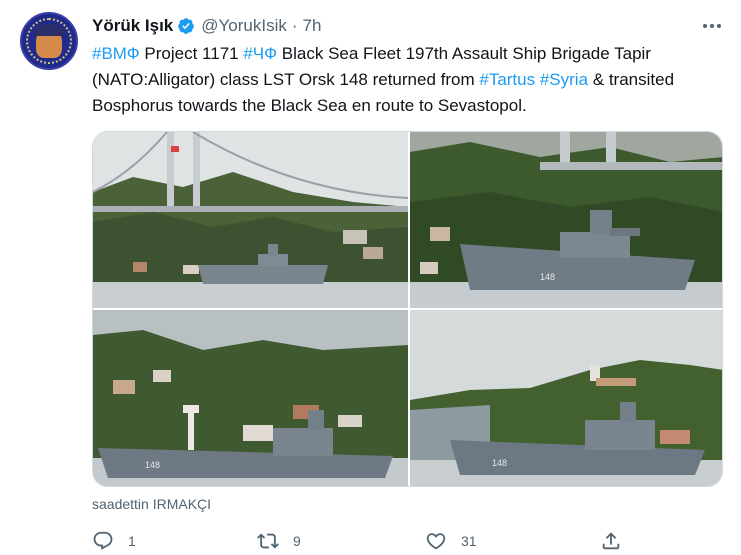 The width and height of the screenshot is (741, 555). What do you see at coordinates (392, 541) in the screenshot?
I see `action-bar: 1 9 31` at bounding box center [392, 541].